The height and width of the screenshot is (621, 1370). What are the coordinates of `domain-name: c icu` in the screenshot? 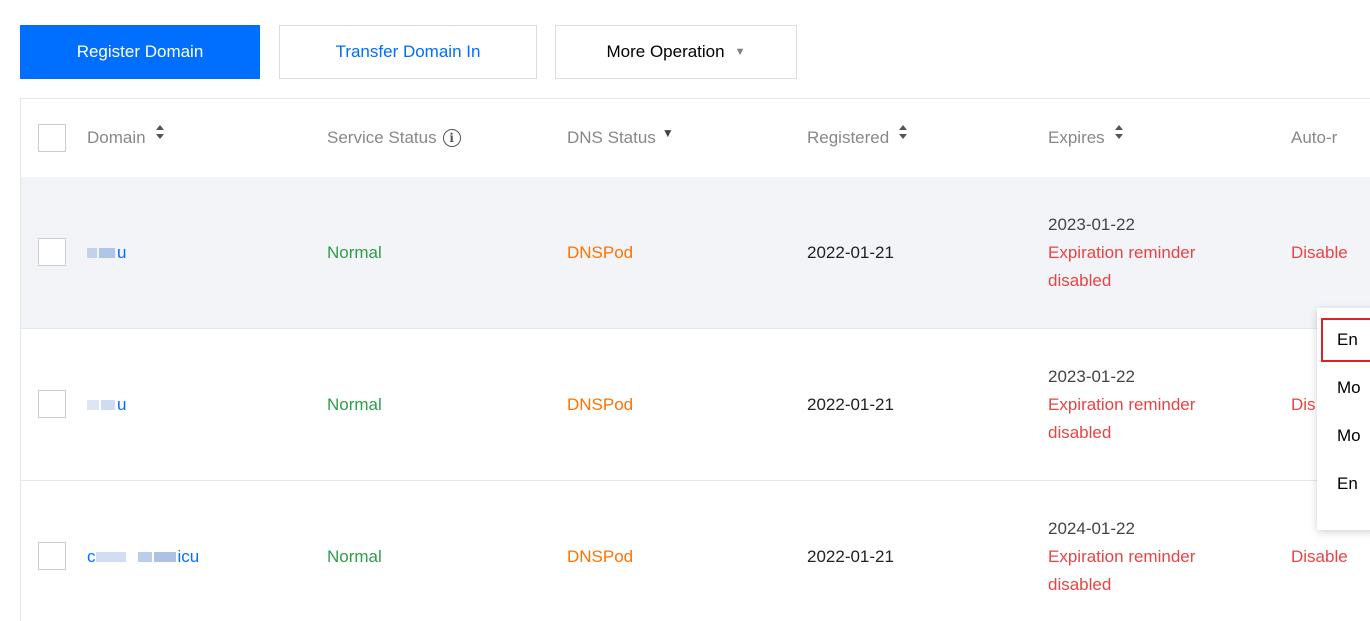 It's located at (143, 556).